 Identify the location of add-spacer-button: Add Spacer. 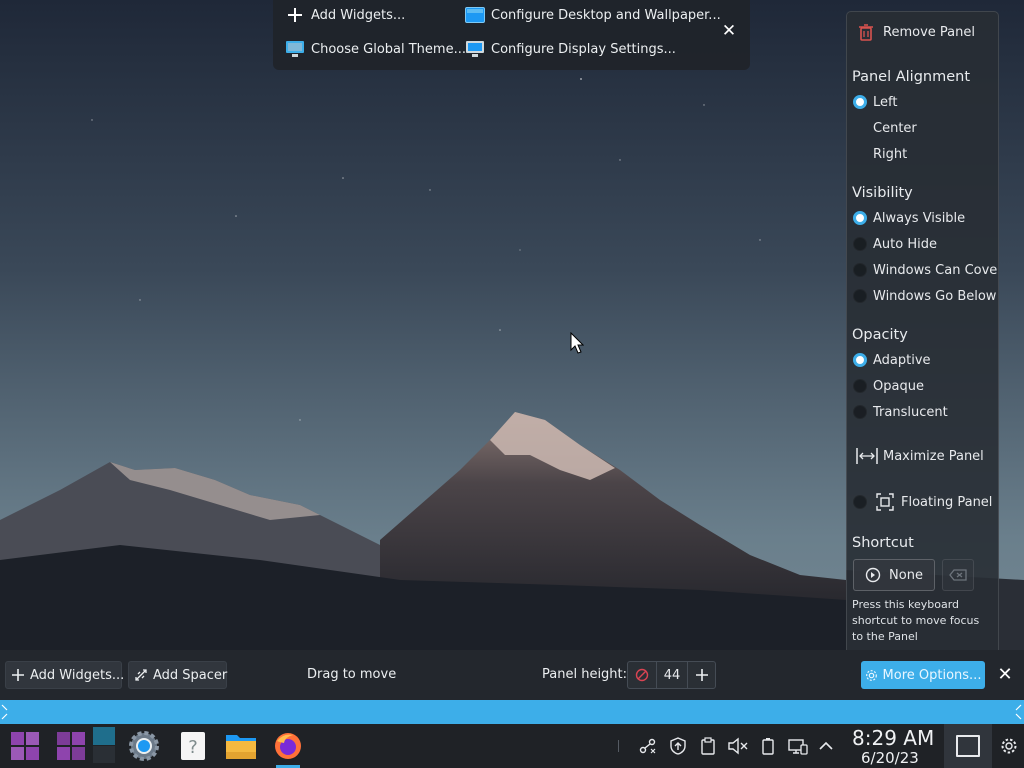
(177, 675).